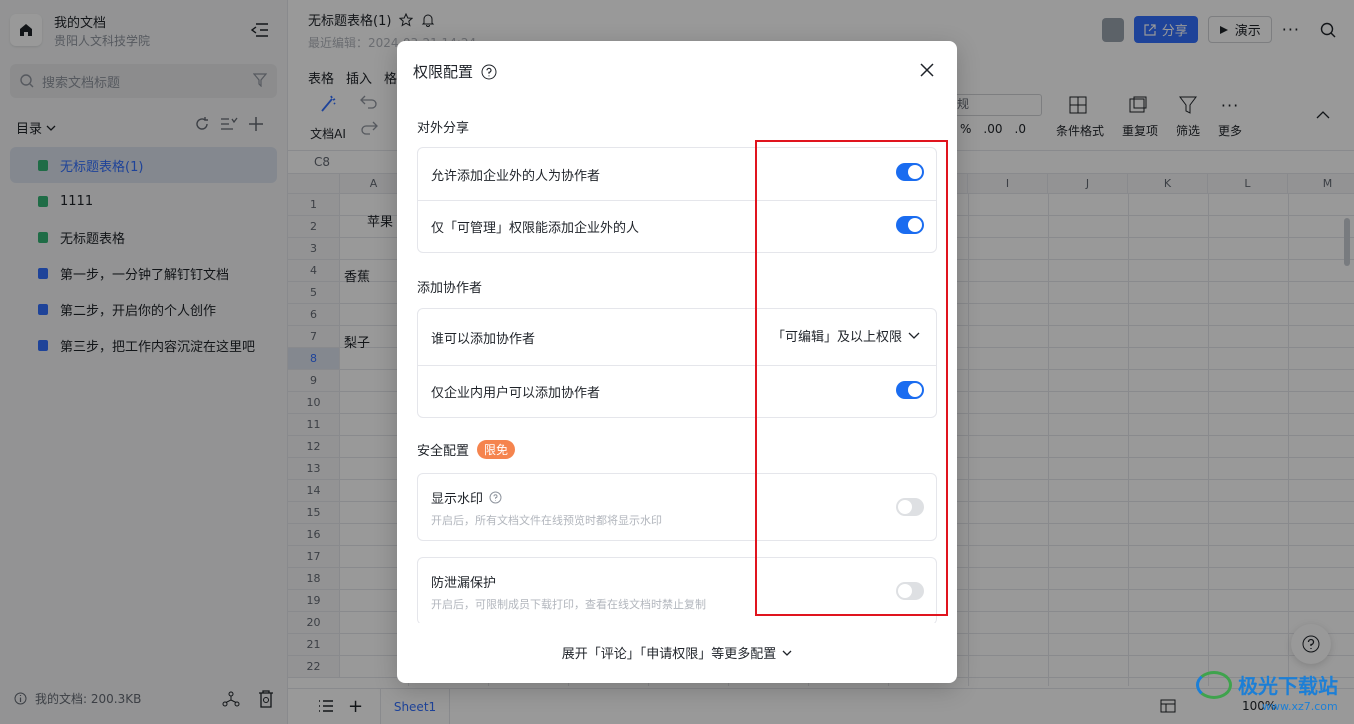  I want to click on internal-only-label: 仅企业内用户可以添加协作者, so click(516, 393).